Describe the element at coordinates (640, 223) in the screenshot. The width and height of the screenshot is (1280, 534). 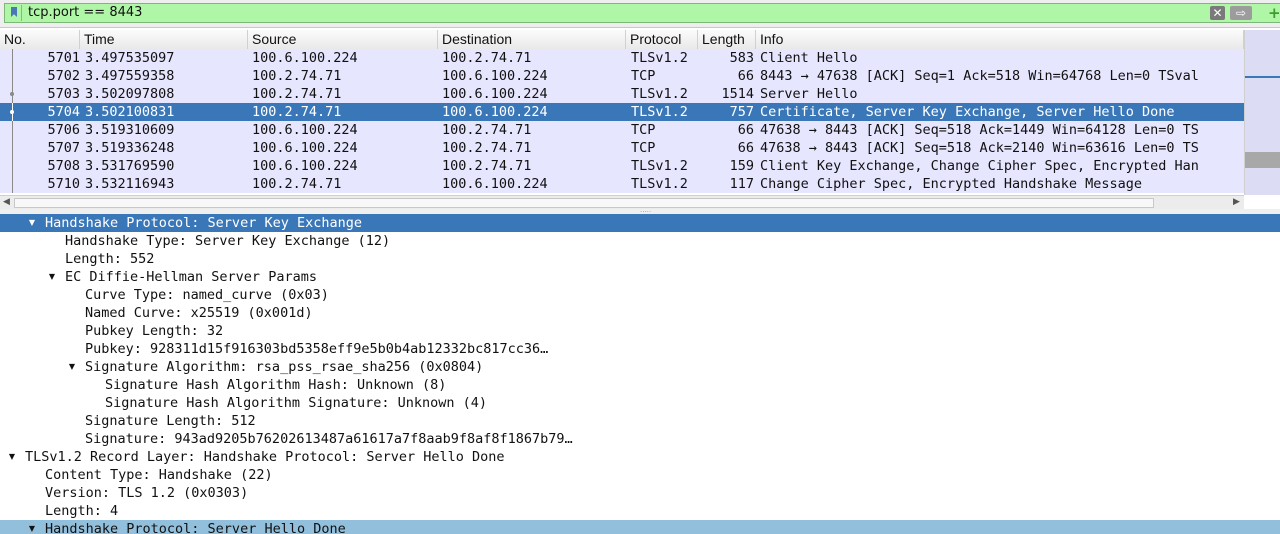
I see `detail-tree-row: ▼ Handshake Protocol: Server Key Exchange` at that location.